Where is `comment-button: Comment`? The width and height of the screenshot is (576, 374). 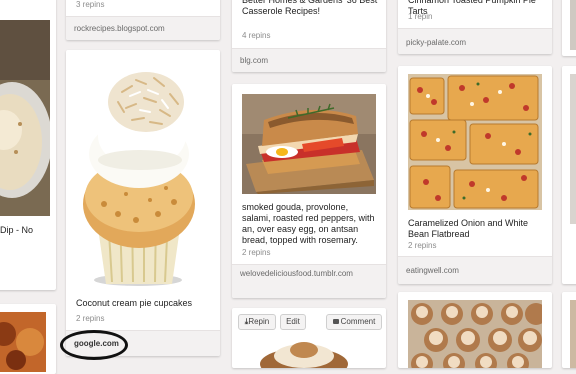
comment-button: Comment is located at coordinates (354, 322).